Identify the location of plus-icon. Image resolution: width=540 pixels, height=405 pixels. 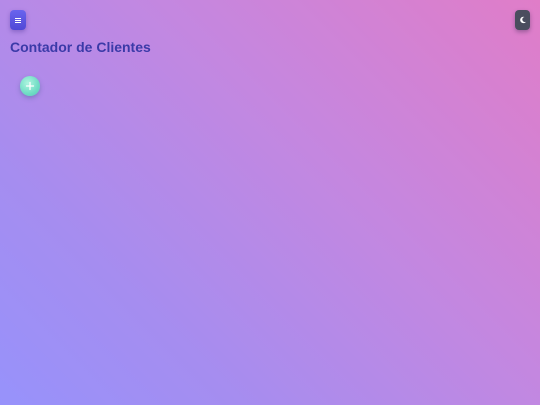
(30, 86).